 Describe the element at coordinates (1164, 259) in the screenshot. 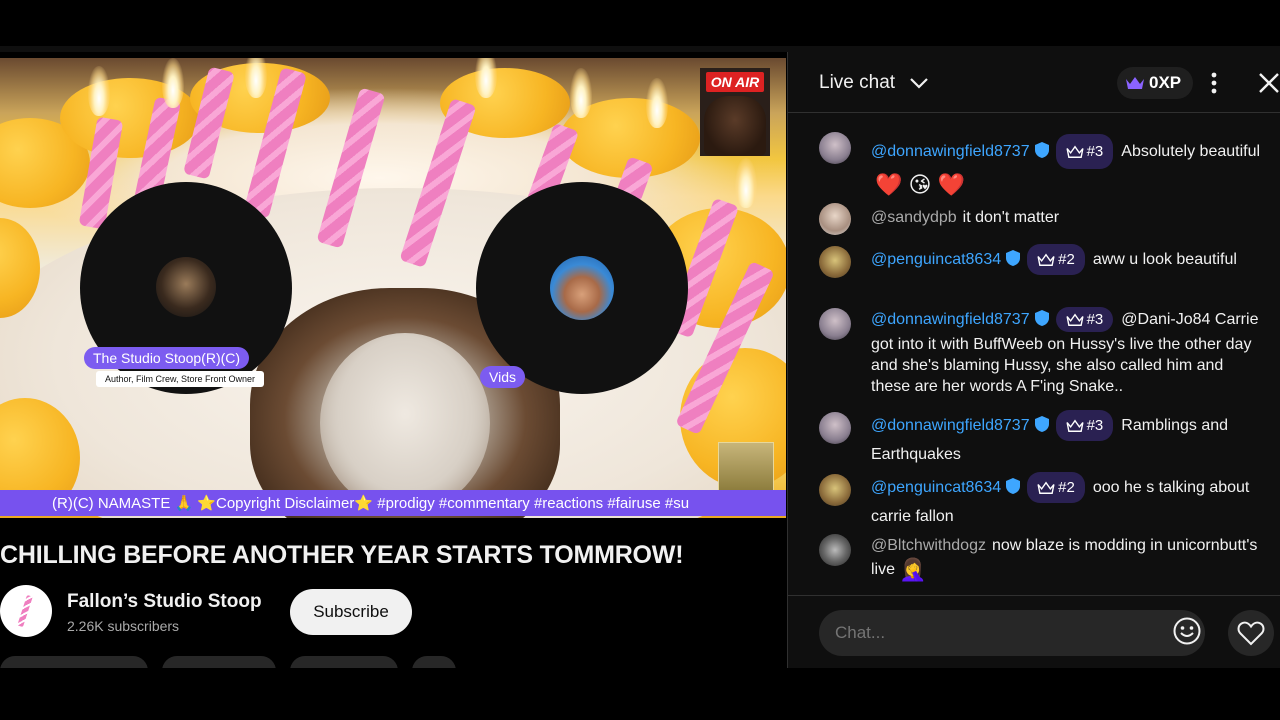

I see `message-text: aww u look beautiful` at that location.